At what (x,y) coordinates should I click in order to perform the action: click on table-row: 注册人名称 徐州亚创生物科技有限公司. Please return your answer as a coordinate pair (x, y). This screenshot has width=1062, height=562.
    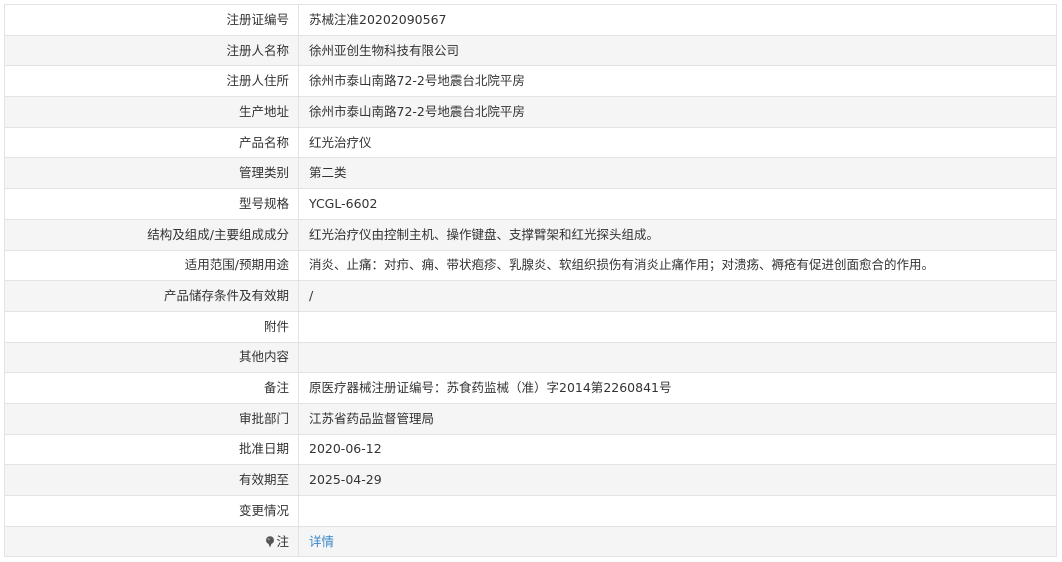
    Looking at the image, I should click on (530, 50).